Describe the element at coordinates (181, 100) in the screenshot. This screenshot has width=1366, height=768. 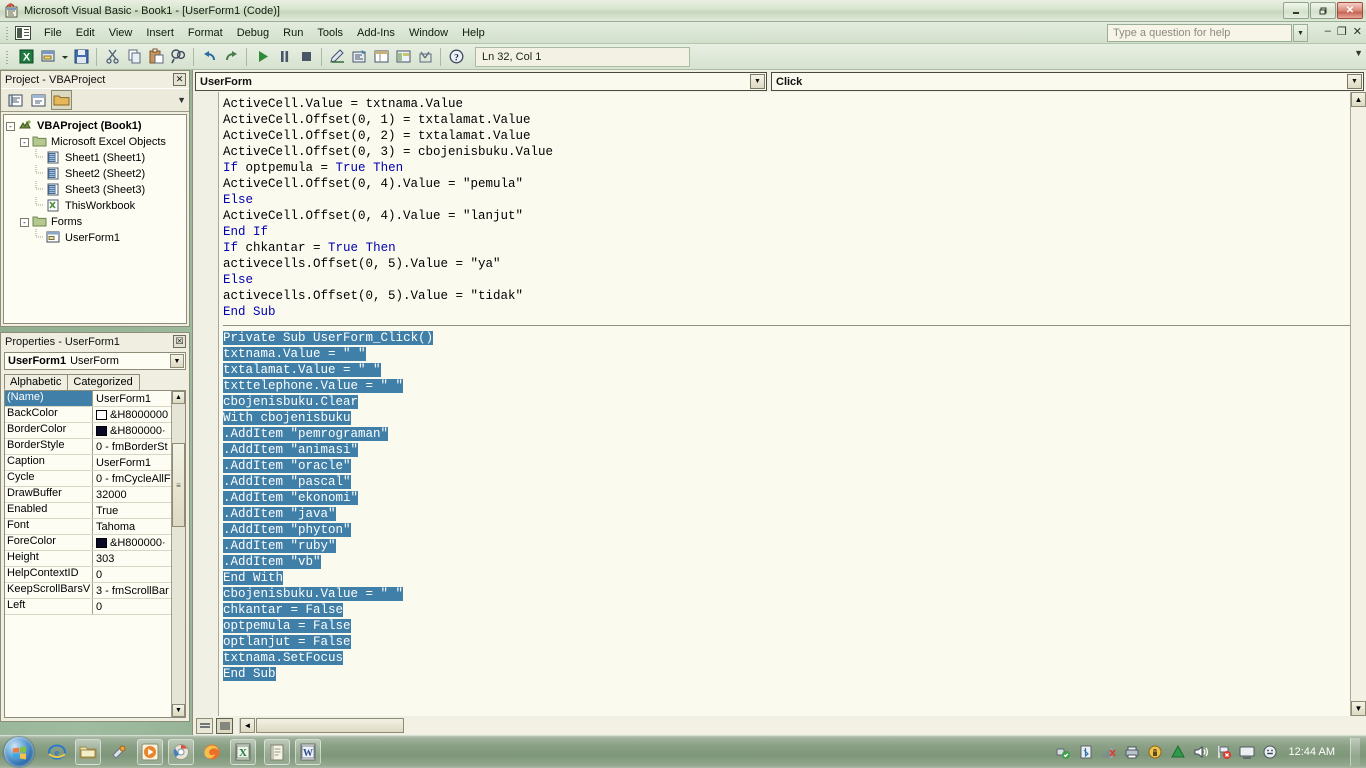
I see `project-toolbar-overflow-icon: ▼` at that location.